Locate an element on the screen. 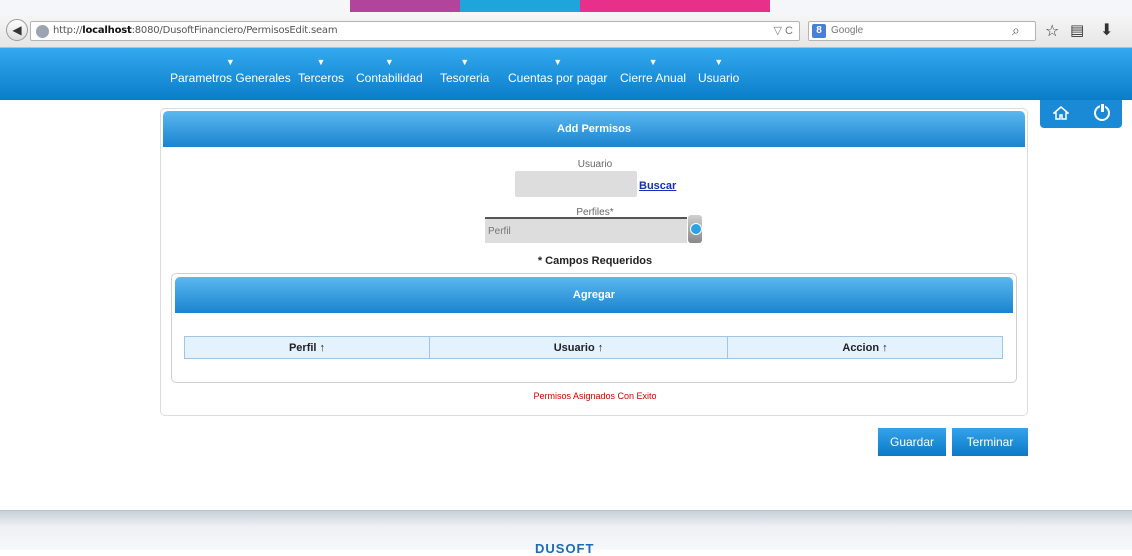 This screenshot has width=1132, height=556. bookmarks-icon: ▤ is located at coordinates (1077, 30).